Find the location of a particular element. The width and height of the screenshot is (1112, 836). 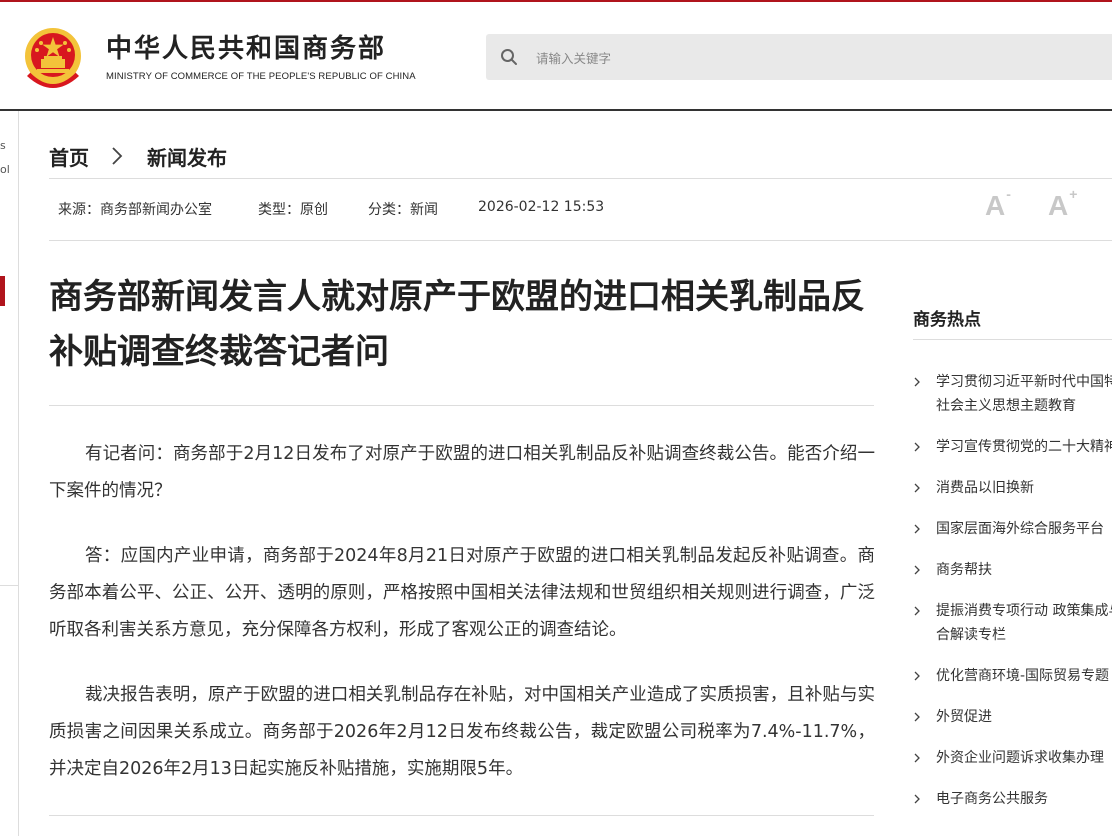

sidebar-item-label: 外资企业问题诉求收集办理 is located at coordinates (1020, 758).